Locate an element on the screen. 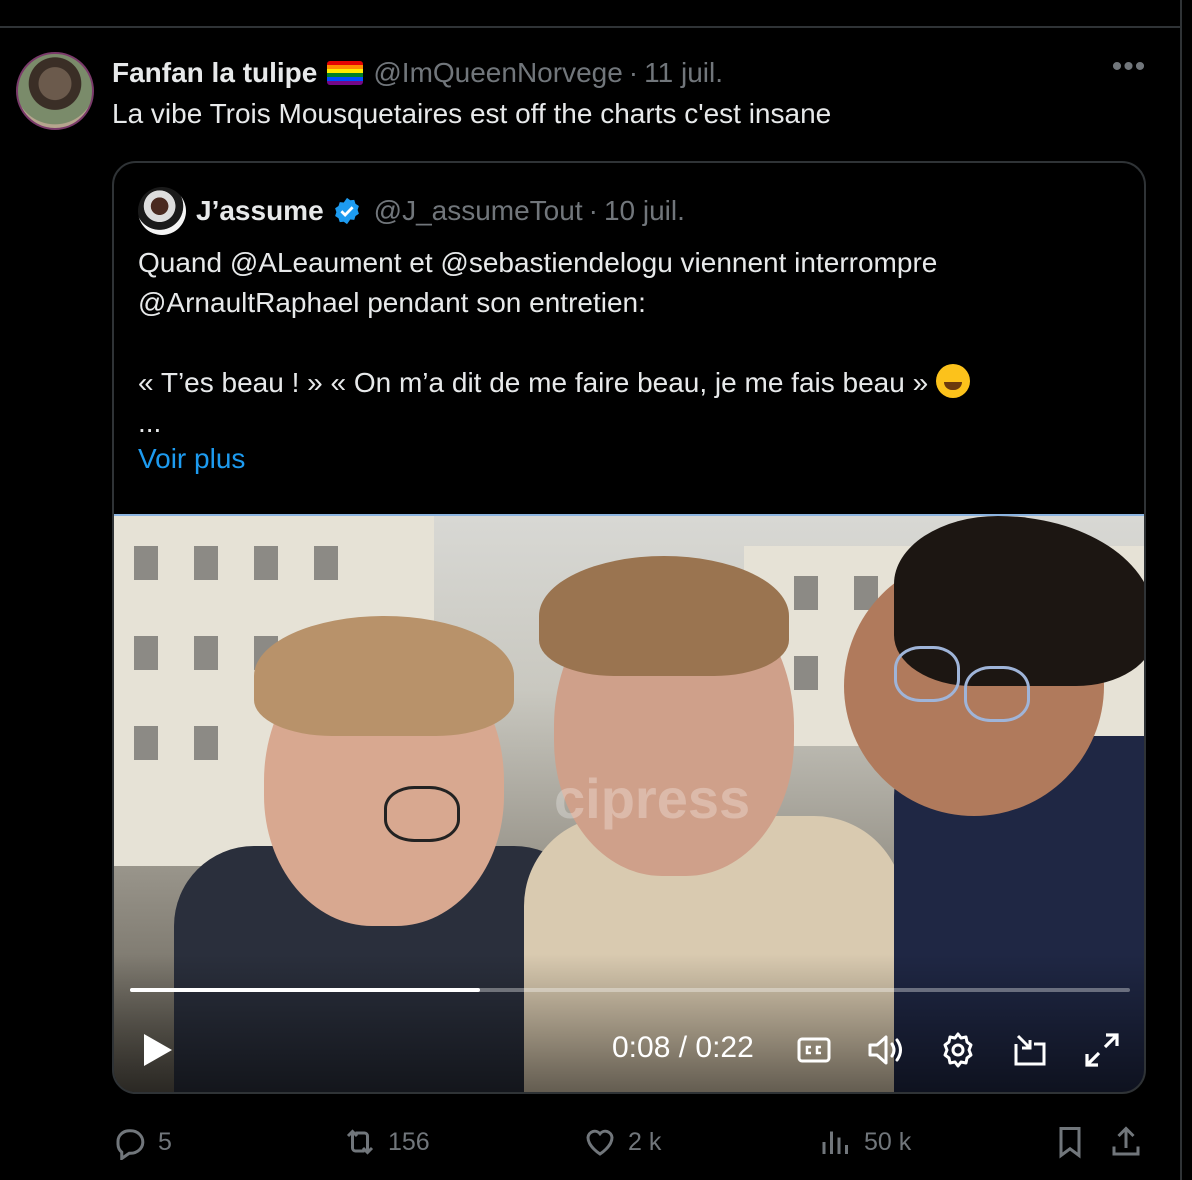  author-avatar is located at coordinates (55, 91).